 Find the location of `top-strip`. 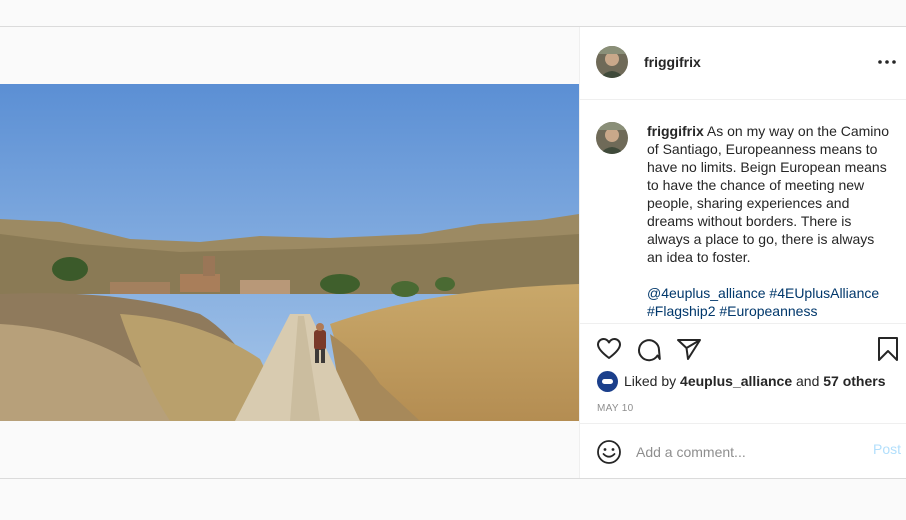

top-strip is located at coordinates (453, 13).